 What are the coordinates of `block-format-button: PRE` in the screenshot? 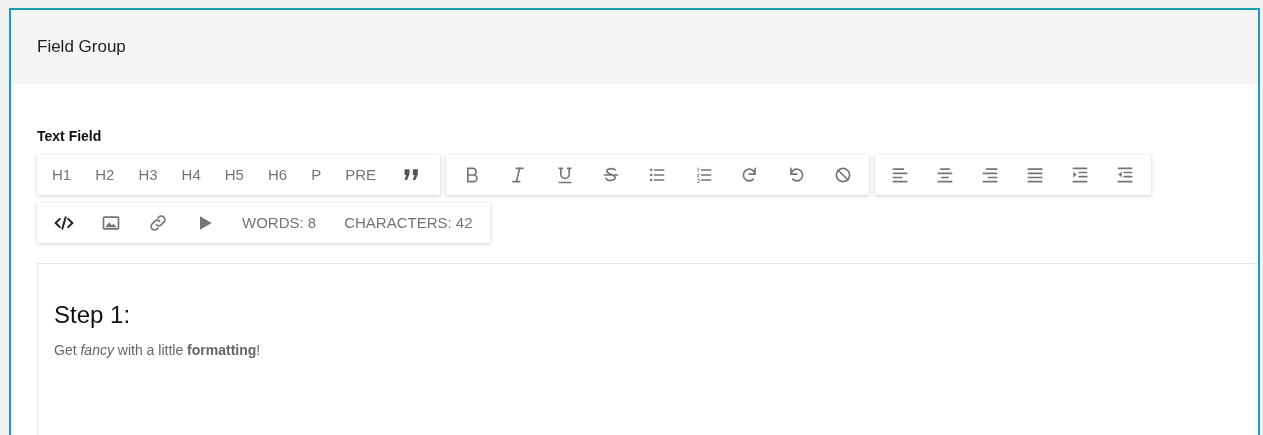 It's located at (360, 175).